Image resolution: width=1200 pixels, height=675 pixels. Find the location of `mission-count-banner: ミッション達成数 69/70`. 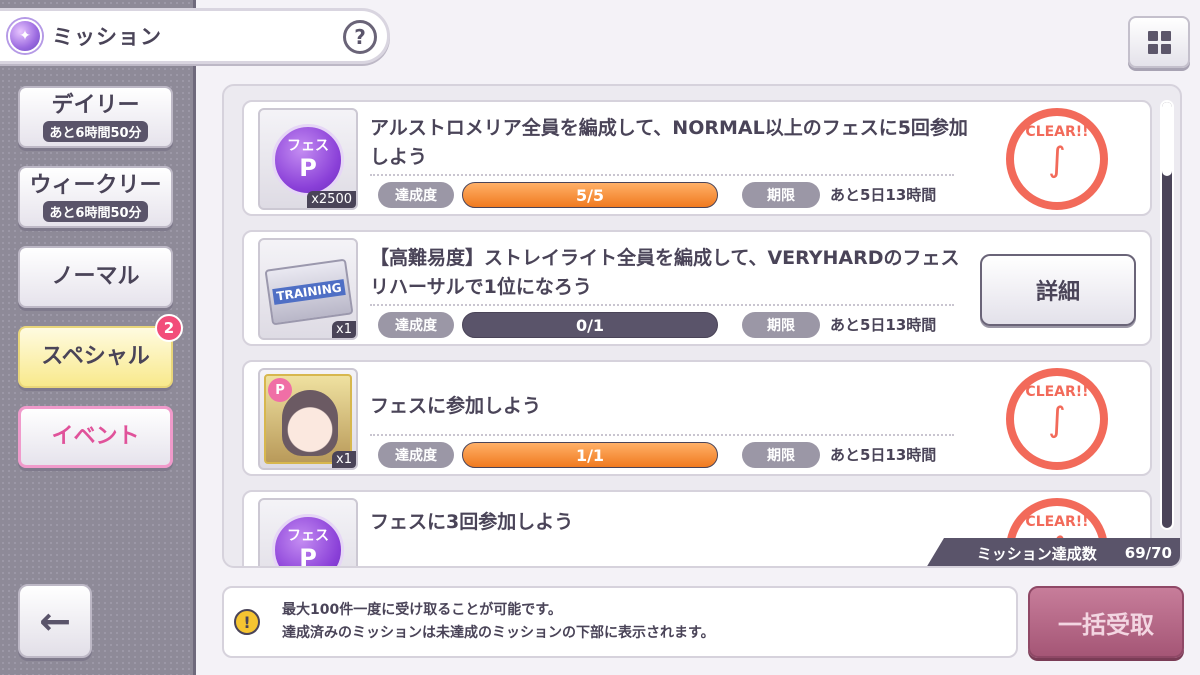

mission-count-banner: ミッション達成数 69/70 is located at coordinates (1053, 552).